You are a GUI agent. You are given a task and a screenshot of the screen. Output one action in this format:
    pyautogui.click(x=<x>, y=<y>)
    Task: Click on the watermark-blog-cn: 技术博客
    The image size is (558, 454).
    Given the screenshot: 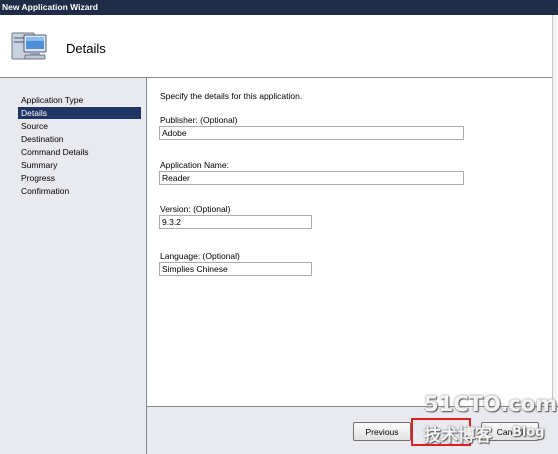 What is the action you would take?
    pyautogui.click(x=458, y=436)
    